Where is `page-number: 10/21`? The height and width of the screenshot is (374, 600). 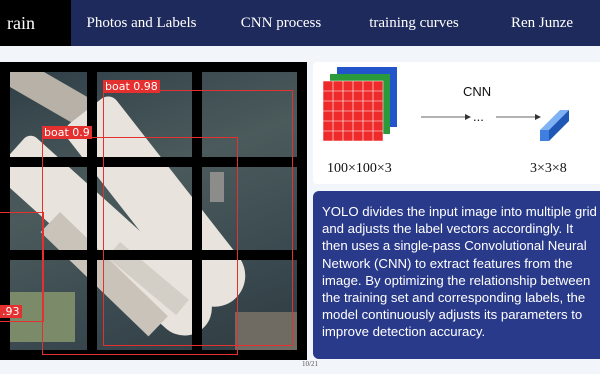
page-number: 10/21 is located at coordinates (310, 364).